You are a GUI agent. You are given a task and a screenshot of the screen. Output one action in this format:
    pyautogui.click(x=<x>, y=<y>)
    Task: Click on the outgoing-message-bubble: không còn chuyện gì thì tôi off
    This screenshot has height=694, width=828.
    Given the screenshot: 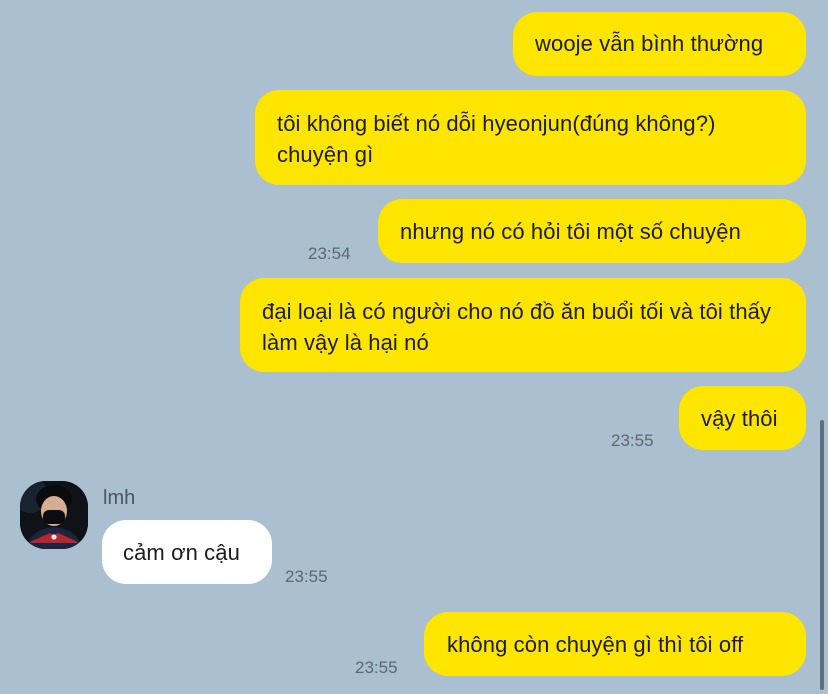 What is the action you would take?
    pyautogui.click(x=615, y=644)
    